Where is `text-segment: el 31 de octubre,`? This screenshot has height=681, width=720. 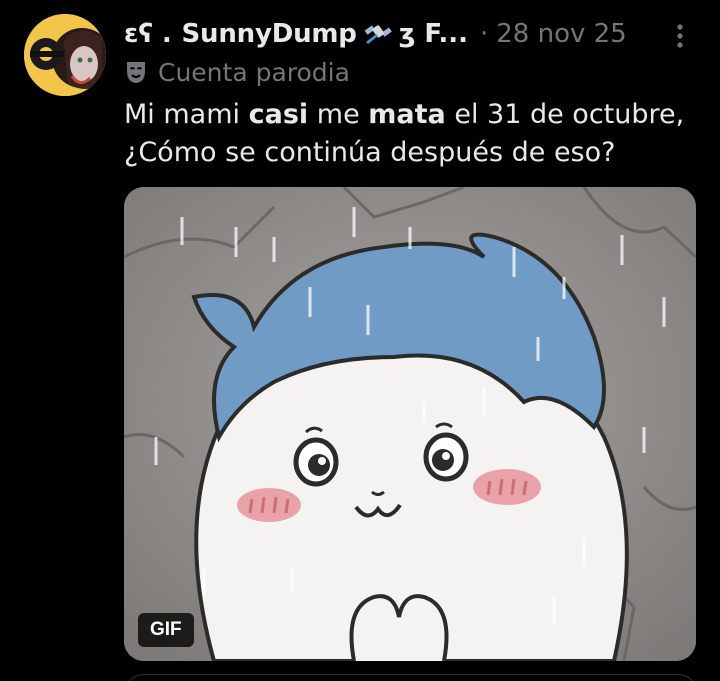
text-segment: el 31 de octubre, is located at coordinates (565, 114).